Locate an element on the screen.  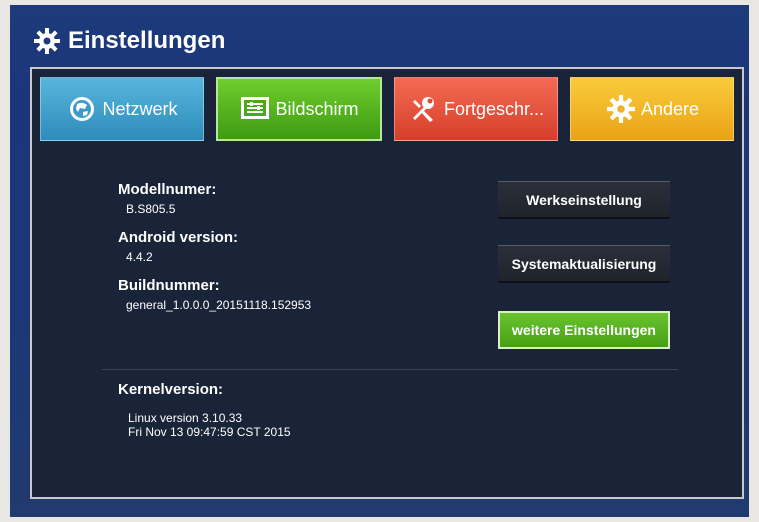
display-settings-icon is located at coordinates (255, 109).